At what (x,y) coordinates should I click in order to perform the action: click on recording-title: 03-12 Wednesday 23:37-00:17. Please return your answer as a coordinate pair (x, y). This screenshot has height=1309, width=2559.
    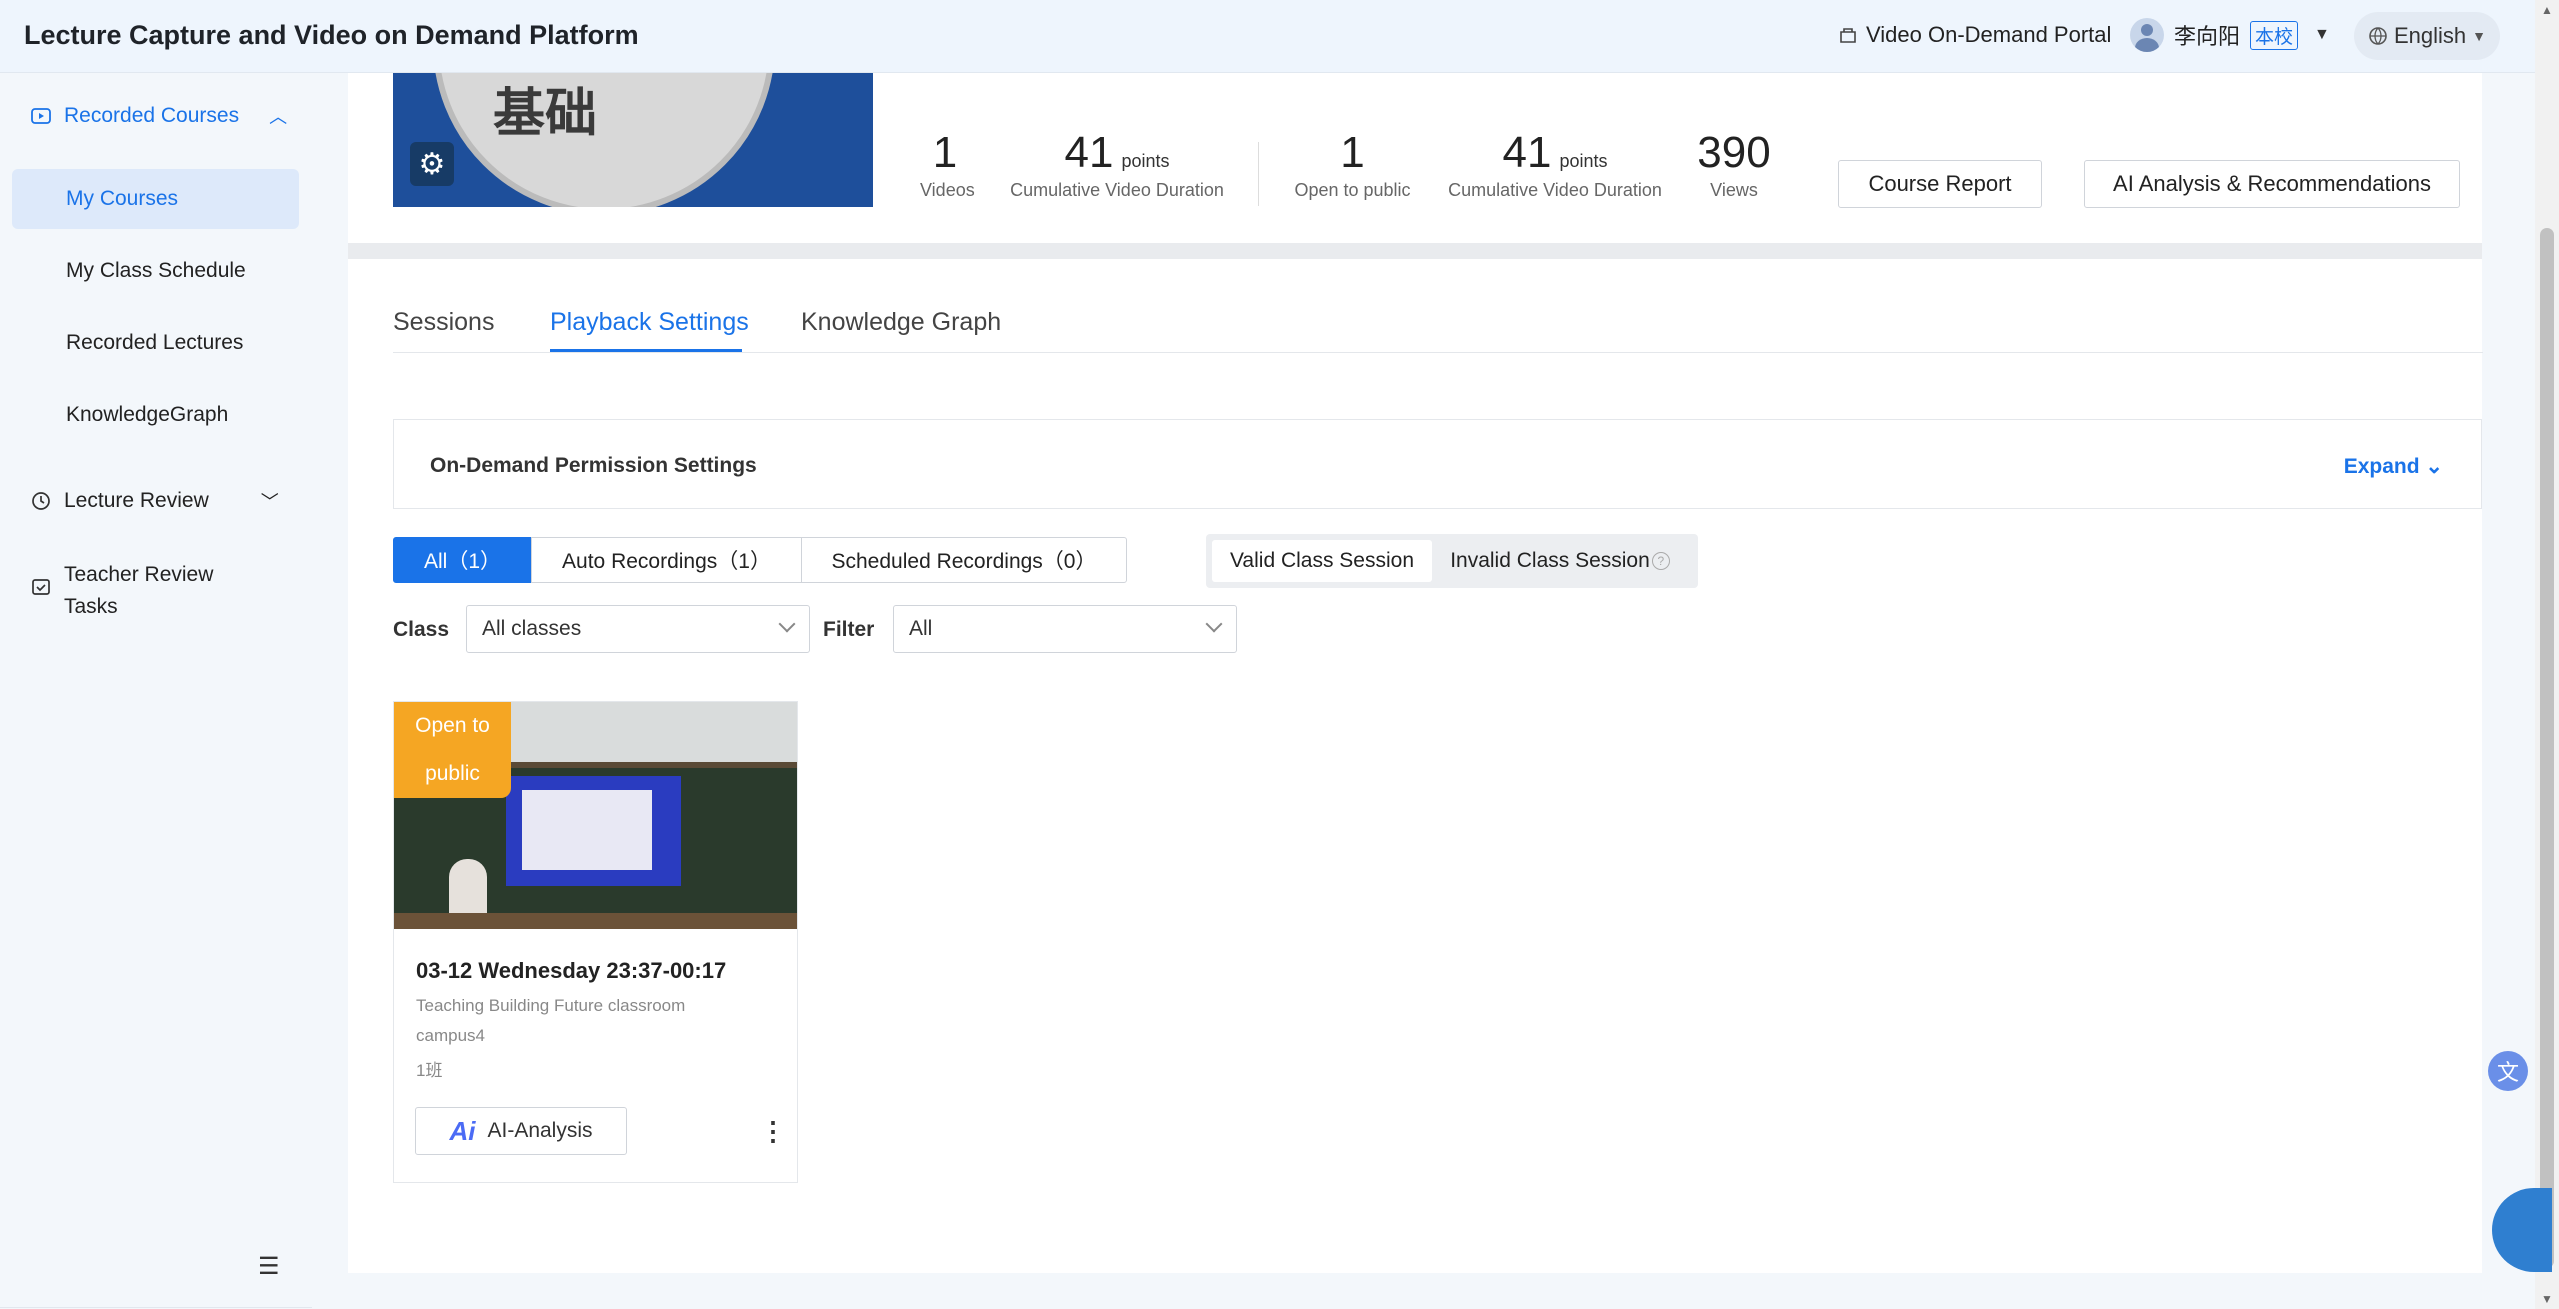
    Looking at the image, I should click on (571, 970).